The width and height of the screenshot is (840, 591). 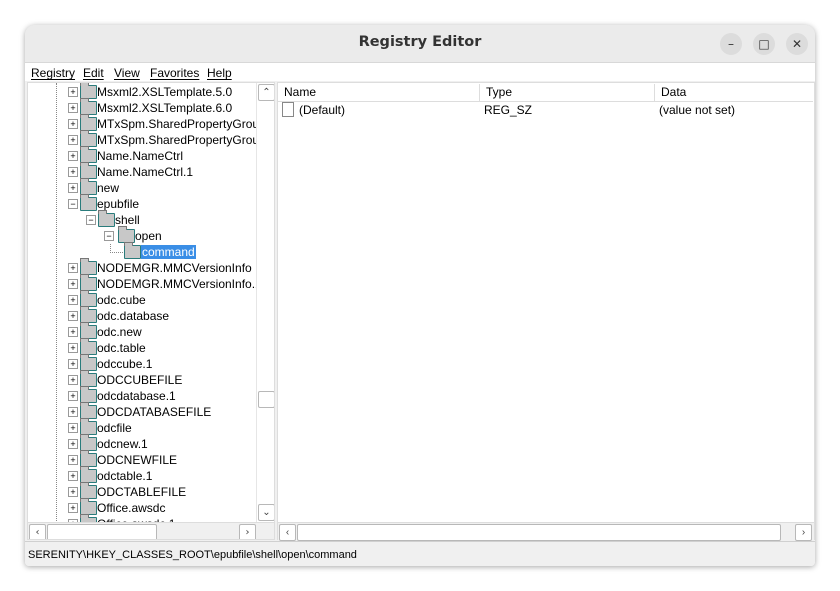 What do you see at coordinates (265, 303) in the screenshot?
I see `tree-vertical-scrollbar: ⌃ ⌄` at bounding box center [265, 303].